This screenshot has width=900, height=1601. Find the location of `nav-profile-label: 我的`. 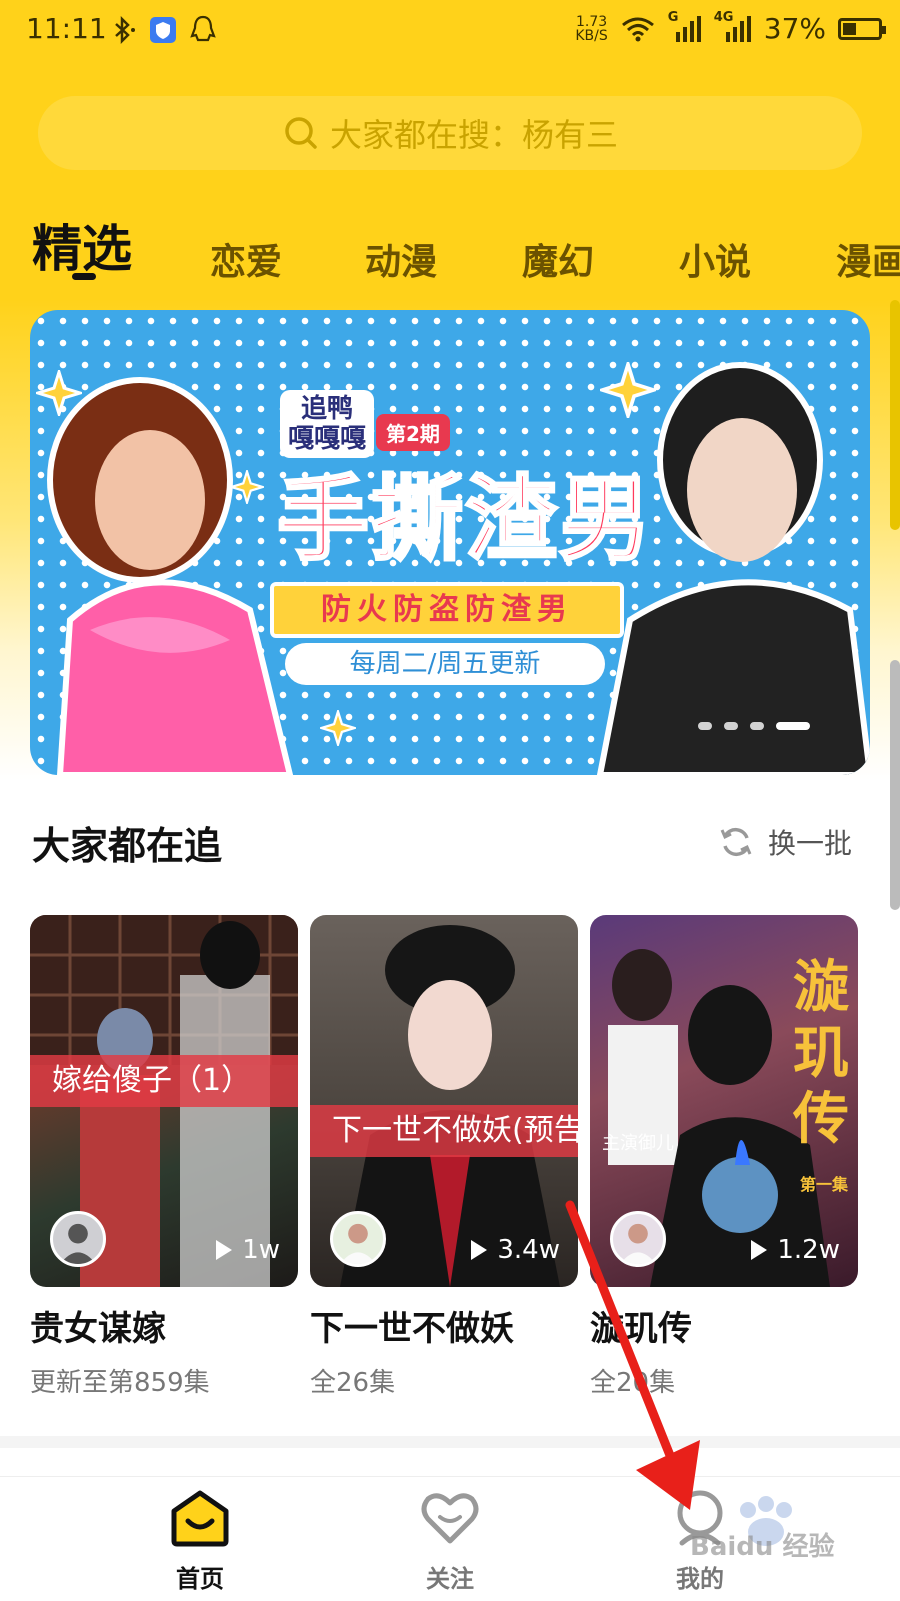

nav-profile-label: 我的 is located at coordinates (700, 1579).